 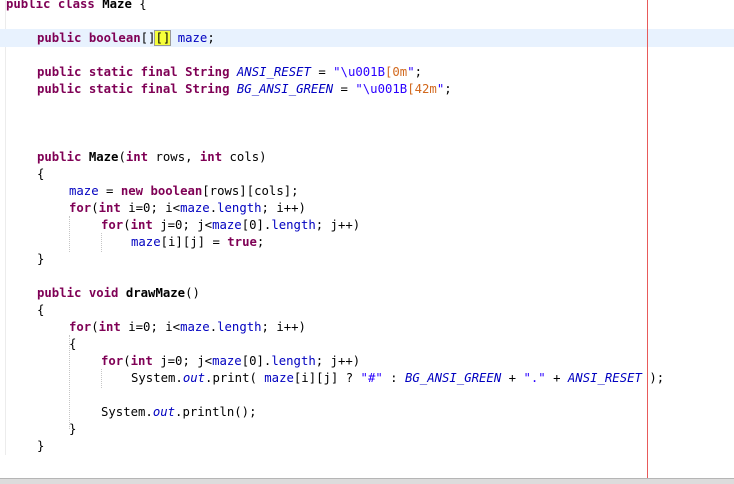 What do you see at coordinates (89, 38) in the screenshot?
I see `keyword-token: public boolean` at bounding box center [89, 38].